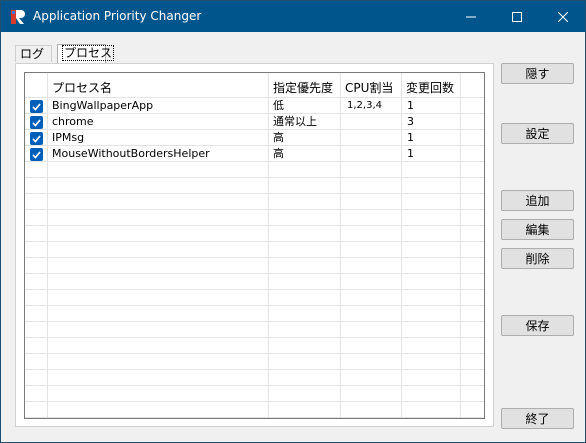  What do you see at coordinates (430, 88) in the screenshot?
I see `column-header-count: 変更回数` at bounding box center [430, 88].